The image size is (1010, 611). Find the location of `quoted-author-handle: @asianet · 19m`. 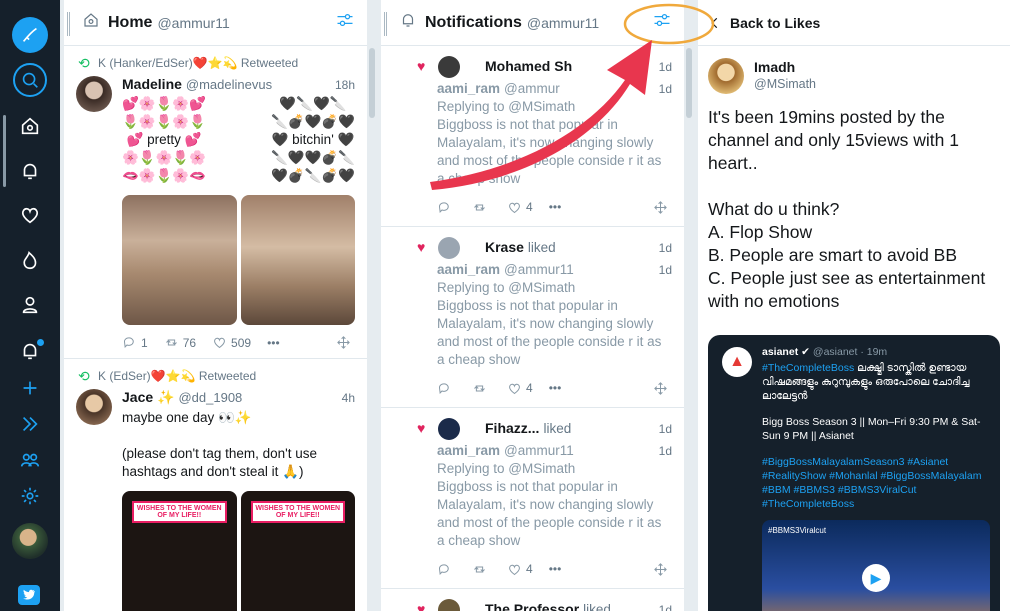

quoted-author-handle: @asianet · 19m is located at coordinates (850, 352).